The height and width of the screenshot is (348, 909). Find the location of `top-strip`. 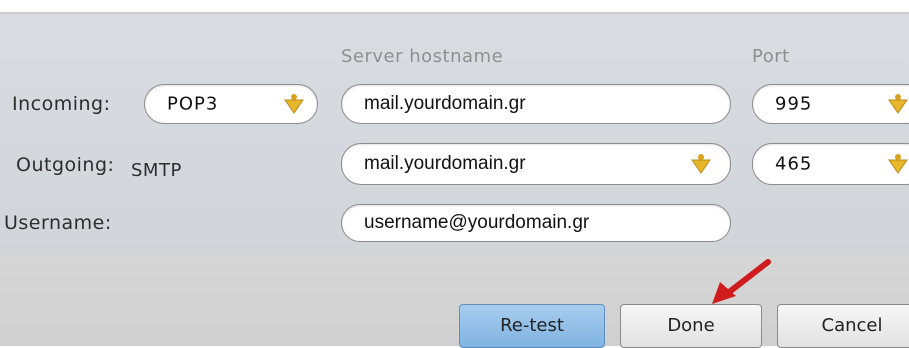

top-strip is located at coordinates (454, 6).